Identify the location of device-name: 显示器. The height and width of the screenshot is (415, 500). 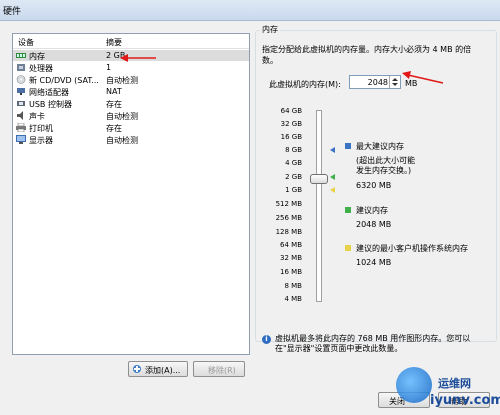
(41, 140).